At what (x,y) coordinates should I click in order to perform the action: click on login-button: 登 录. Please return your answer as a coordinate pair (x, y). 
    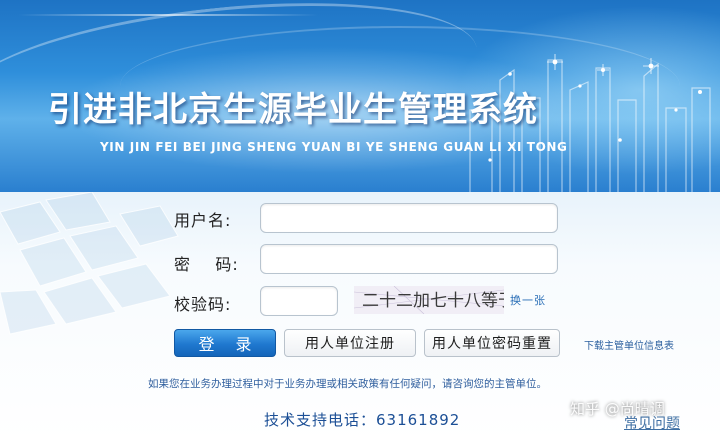
    Looking at the image, I should click on (225, 343).